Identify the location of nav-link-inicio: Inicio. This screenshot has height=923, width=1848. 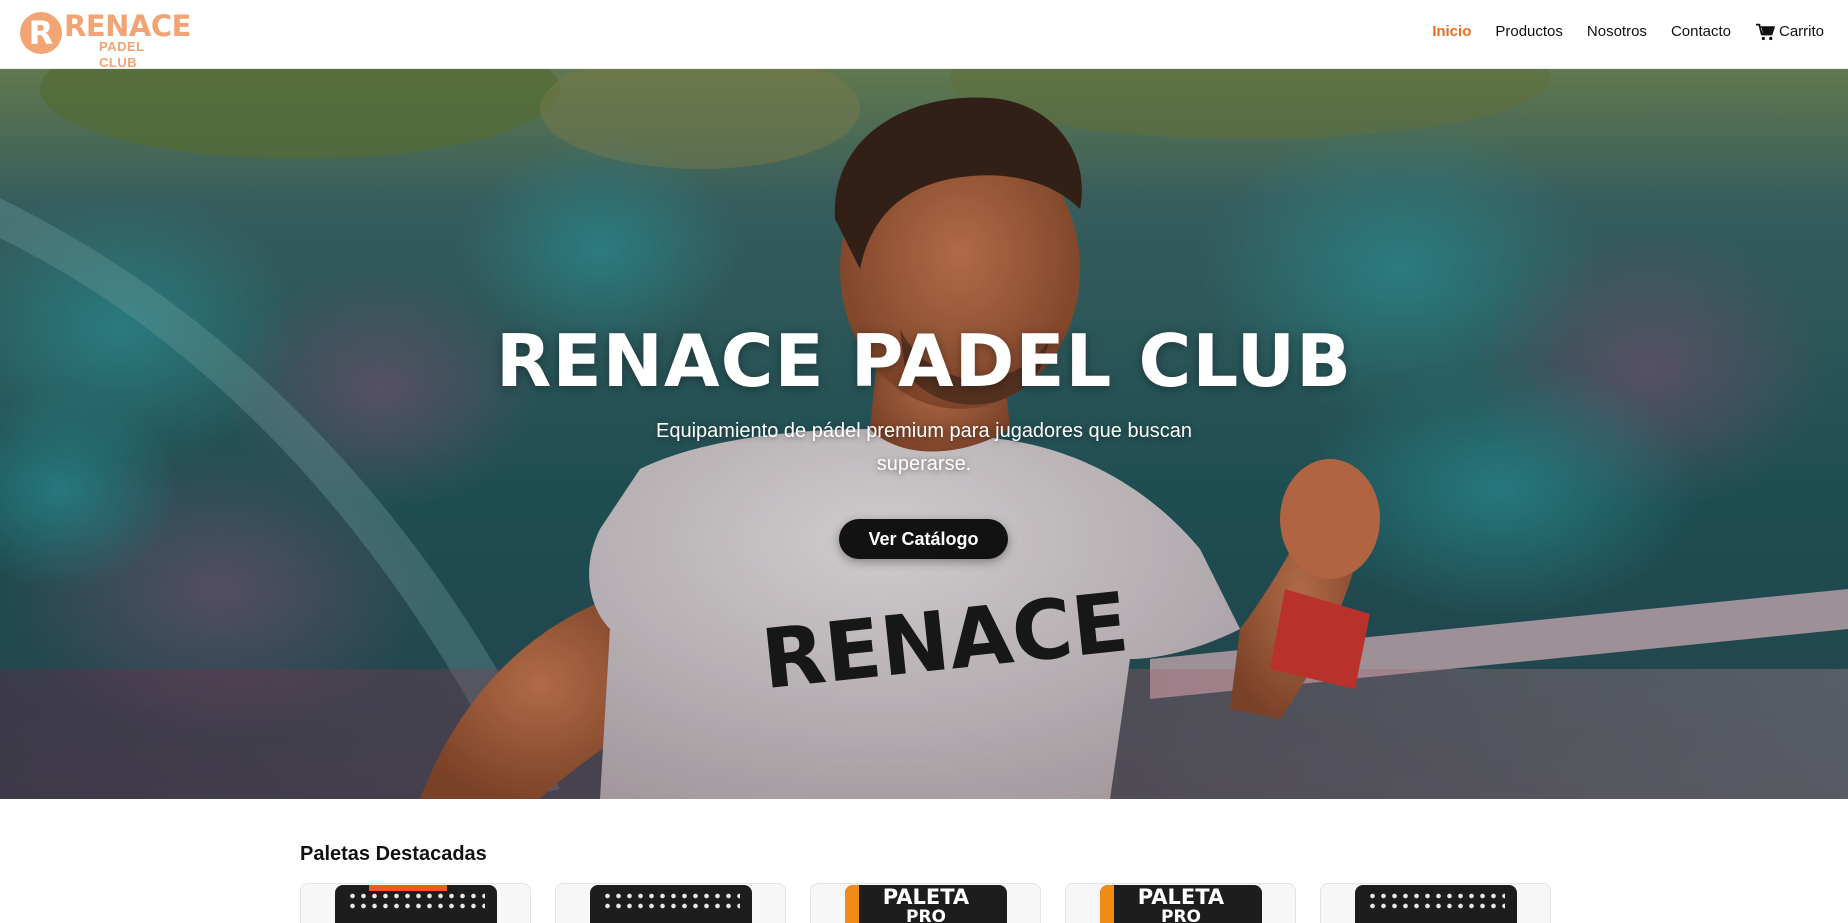
(1451, 32).